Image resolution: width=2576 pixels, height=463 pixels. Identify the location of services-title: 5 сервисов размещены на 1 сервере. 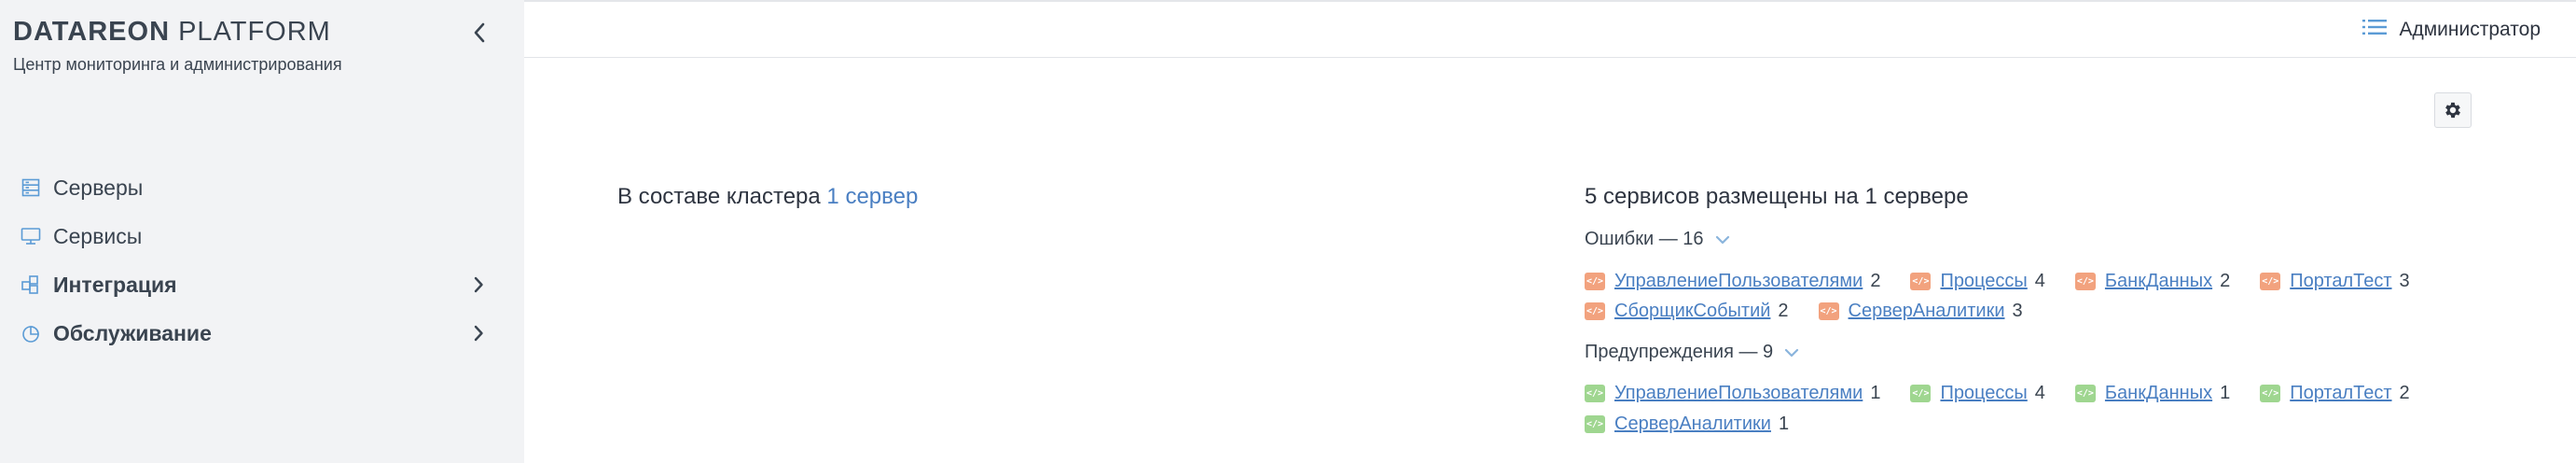
(1777, 196).